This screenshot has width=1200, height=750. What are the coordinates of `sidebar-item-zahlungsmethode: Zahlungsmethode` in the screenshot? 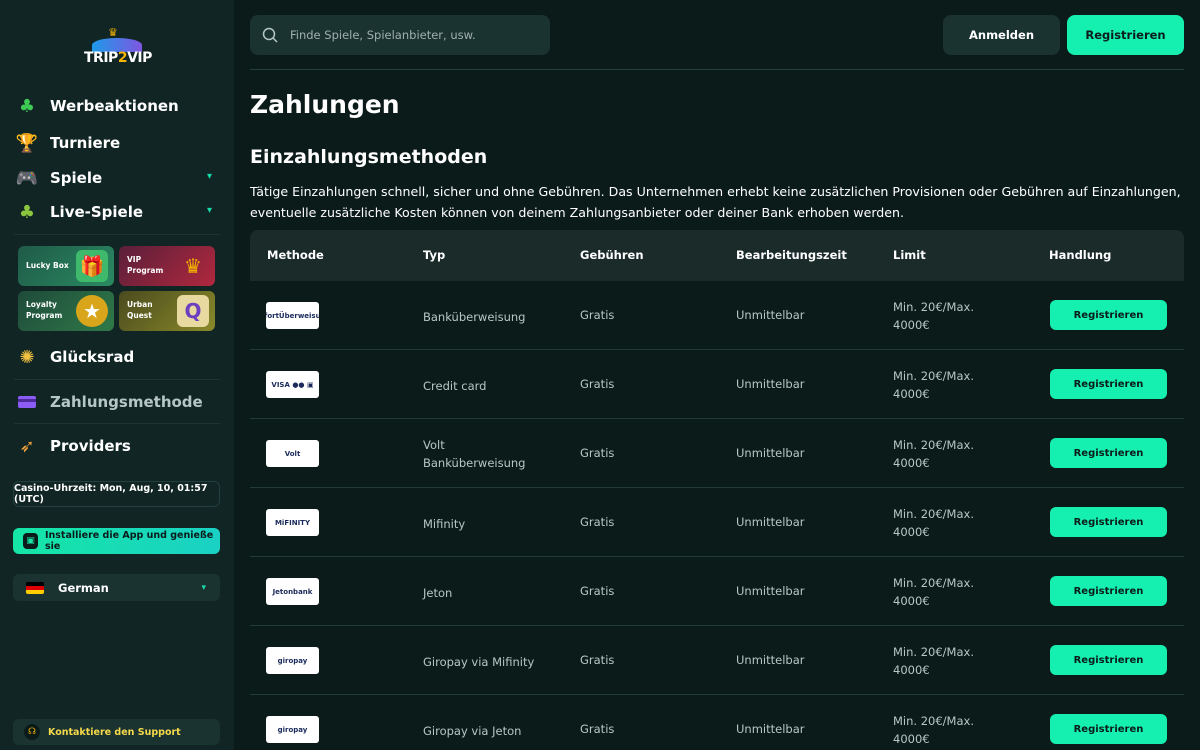 It's located at (117, 402).